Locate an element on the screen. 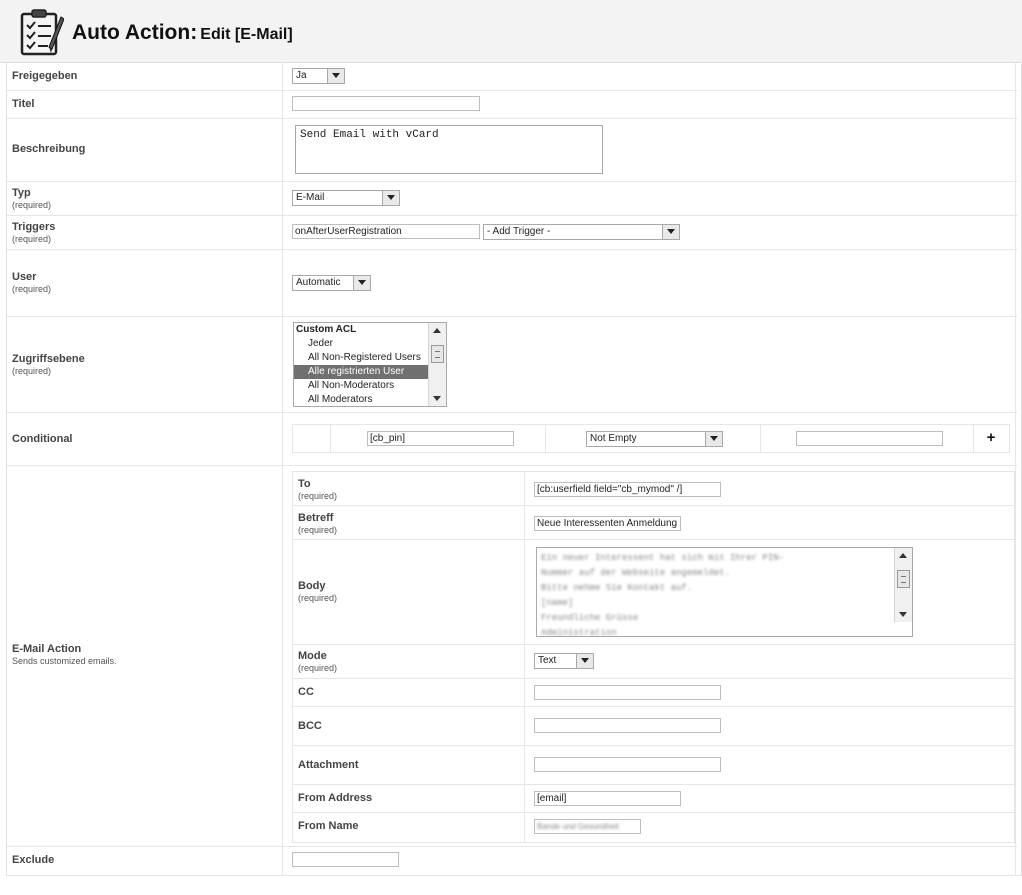 This screenshot has width=1022, height=895. email-action-label: E-Mail Action Sends customized emails. is located at coordinates (64, 654).